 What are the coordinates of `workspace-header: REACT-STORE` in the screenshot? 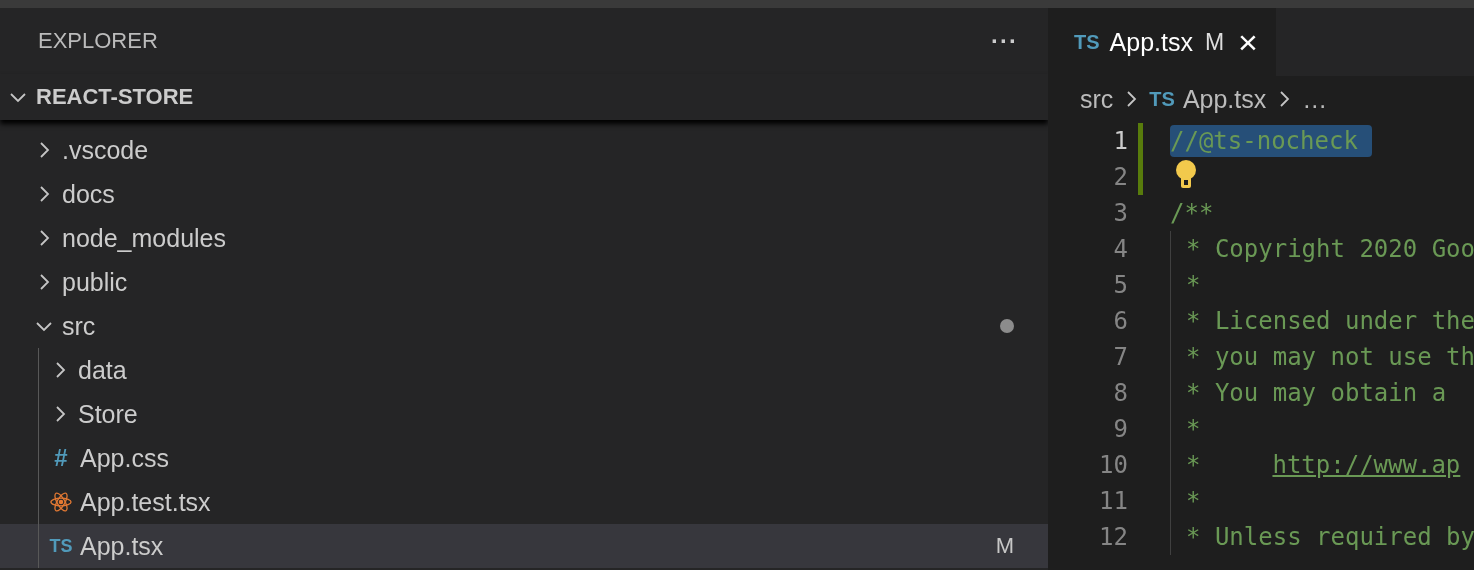 It's located at (524, 97).